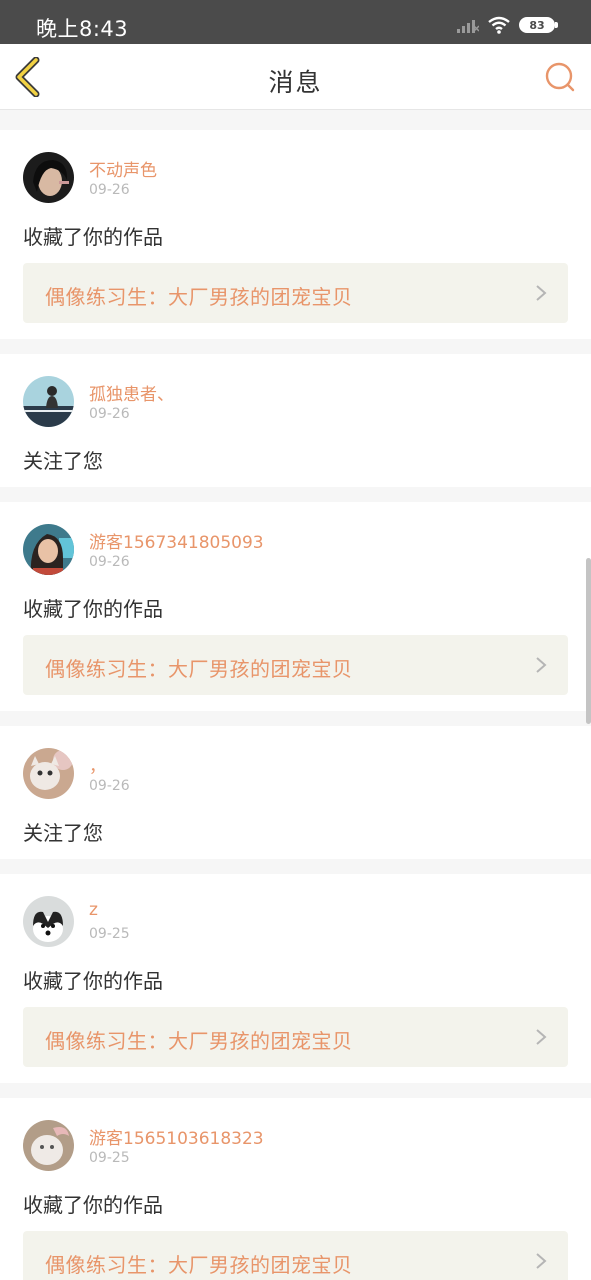 The image size is (591, 1280). I want to click on status-icons: 83, so click(507, 25).